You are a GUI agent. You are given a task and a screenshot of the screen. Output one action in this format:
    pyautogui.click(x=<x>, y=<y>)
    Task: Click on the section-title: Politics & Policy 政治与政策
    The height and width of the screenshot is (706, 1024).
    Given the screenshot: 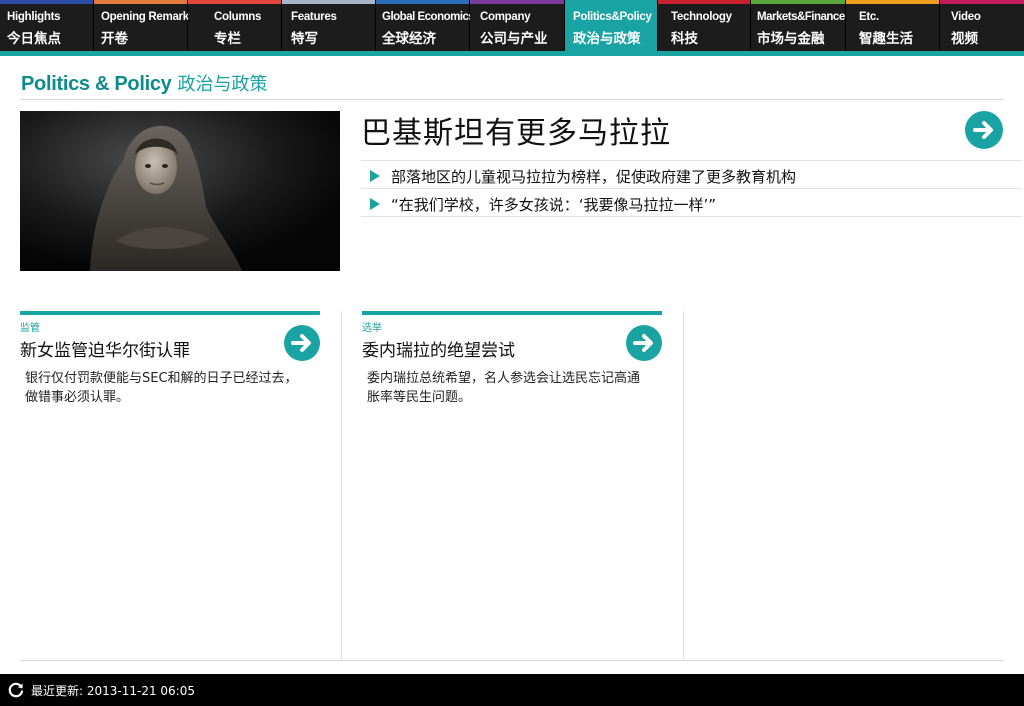 What is the action you would take?
    pyautogui.click(x=144, y=83)
    